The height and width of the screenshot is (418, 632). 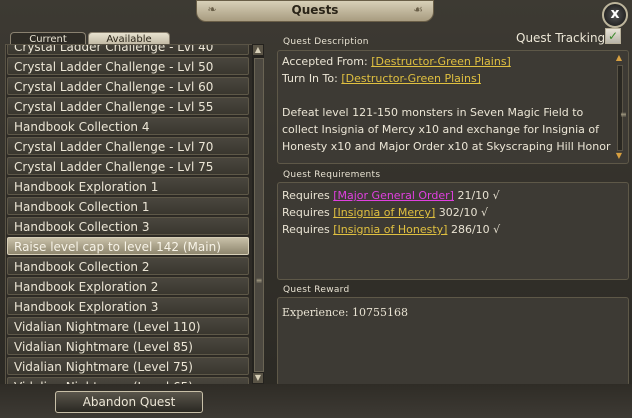 What do you see at coordinates (128, 186) in the screenshot?
I see `quest-list-item: Handbook Exploration 1` at bounding box center [128, 186].